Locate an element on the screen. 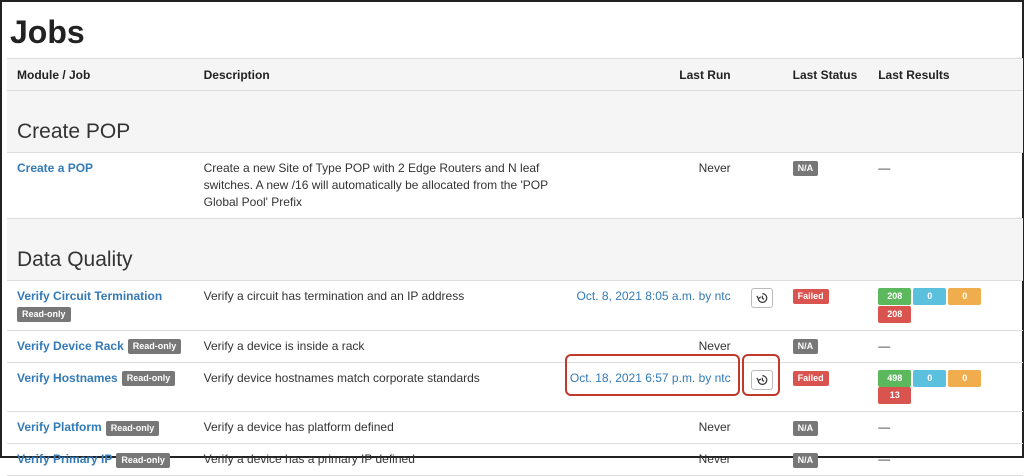  job-description: Verify a device is inside a rack is located at coordinates (376, 346).